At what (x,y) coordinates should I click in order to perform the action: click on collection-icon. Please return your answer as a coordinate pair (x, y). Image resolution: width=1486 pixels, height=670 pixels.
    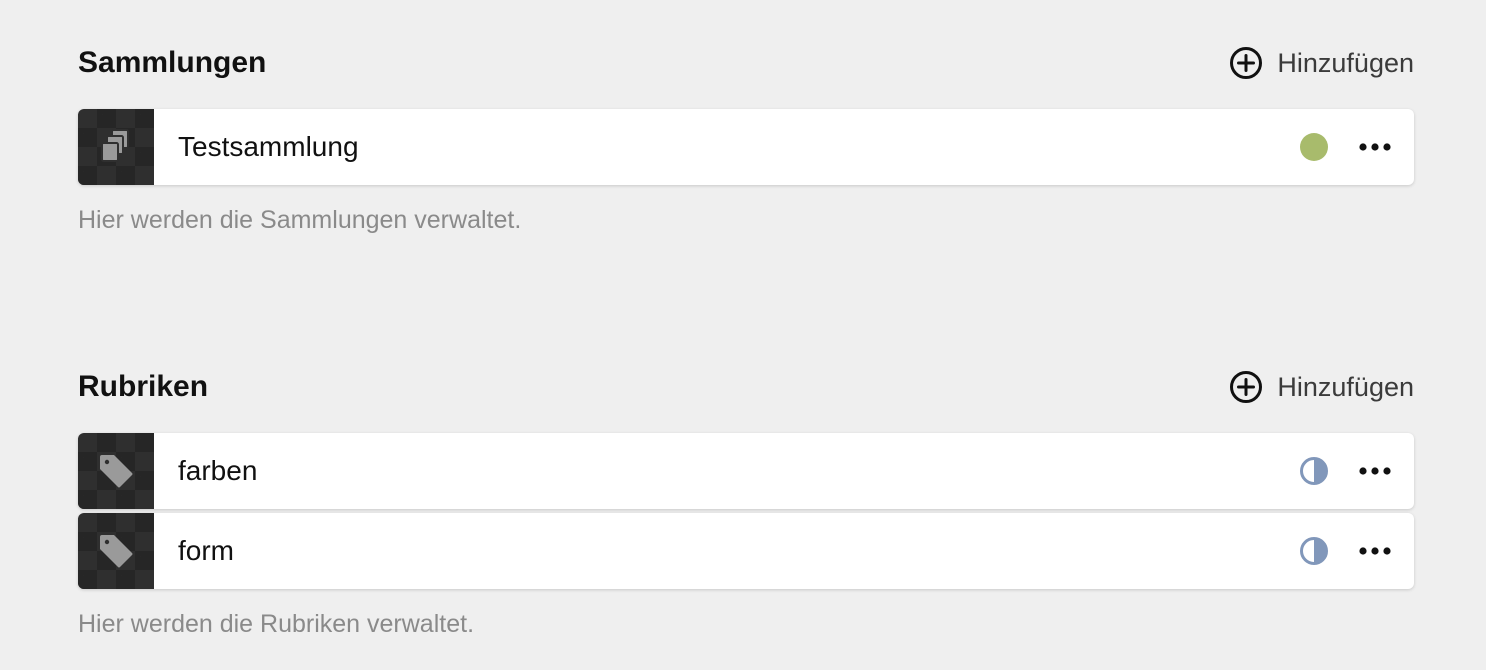
    Looking at the image, I should click on (115, 145).